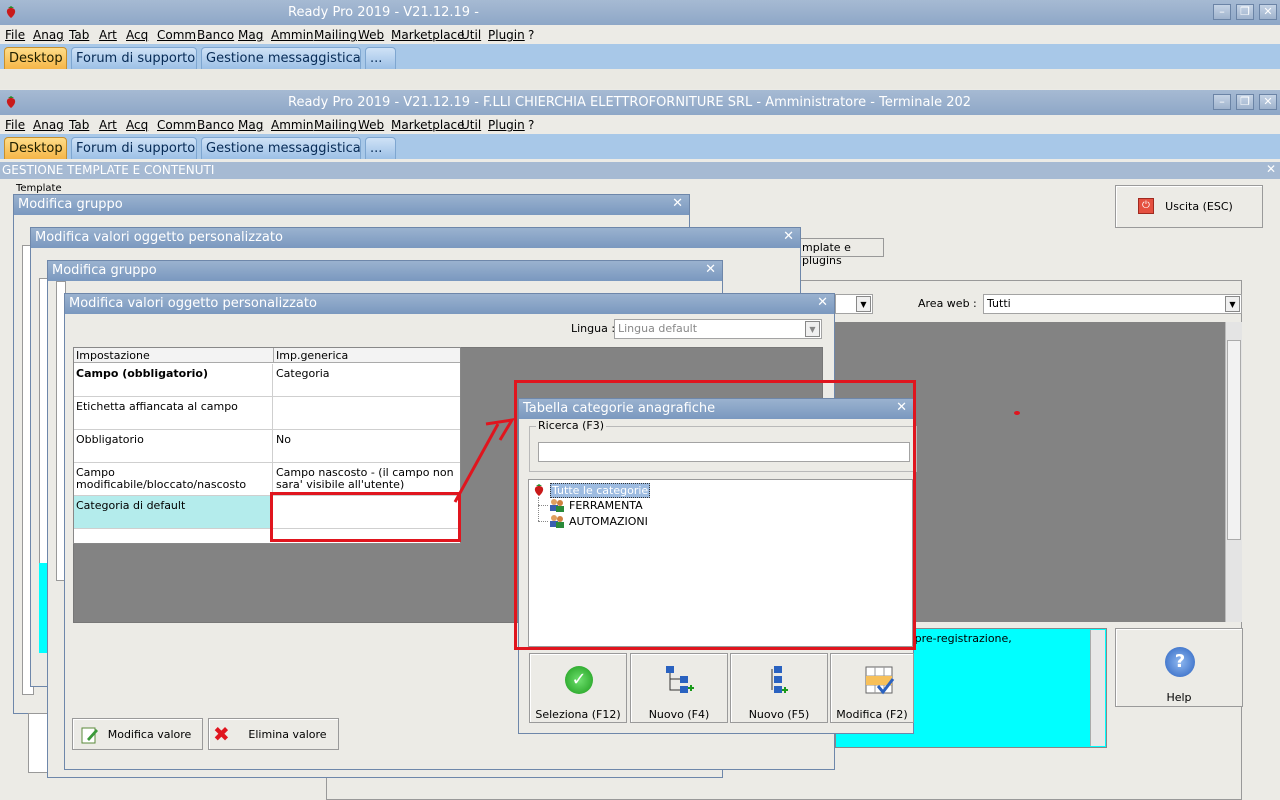  Describe the element at coordinates (715, 515) in the screenshot. I see `annotation-dialog-box` at that location.